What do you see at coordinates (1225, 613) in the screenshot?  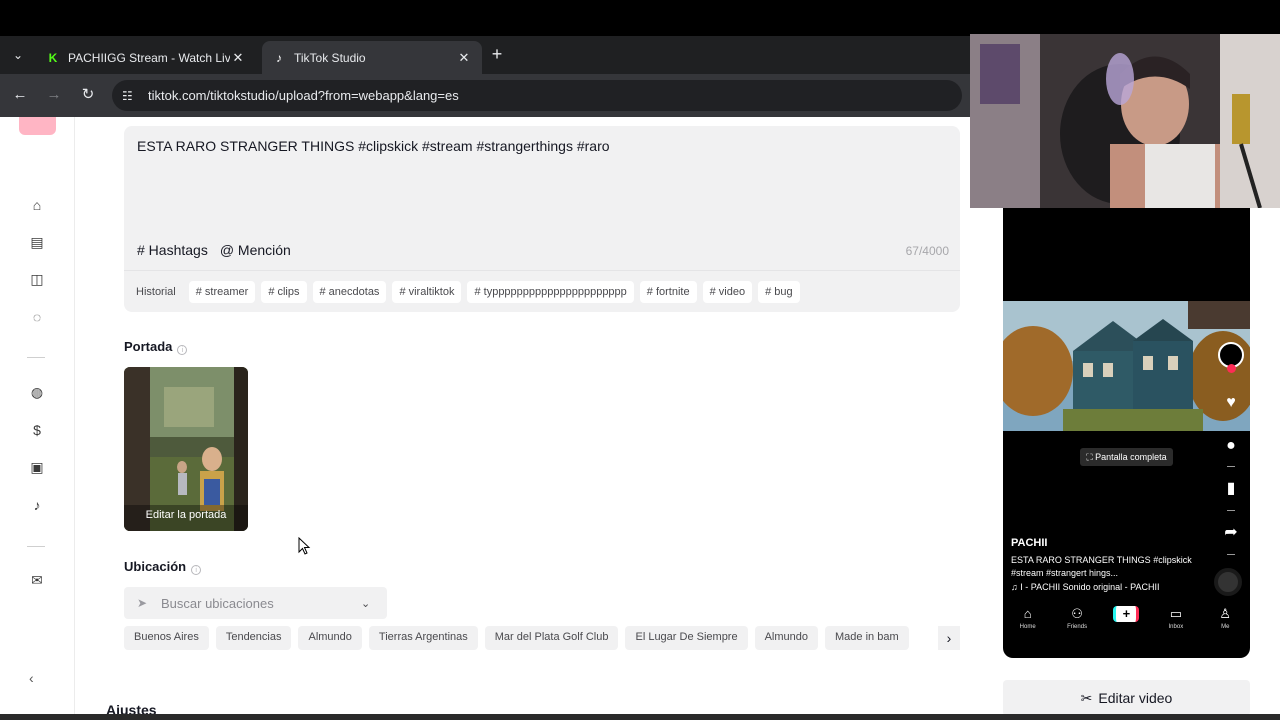 I see `profile-icon: ♙` at bounding box center [1225, 613].